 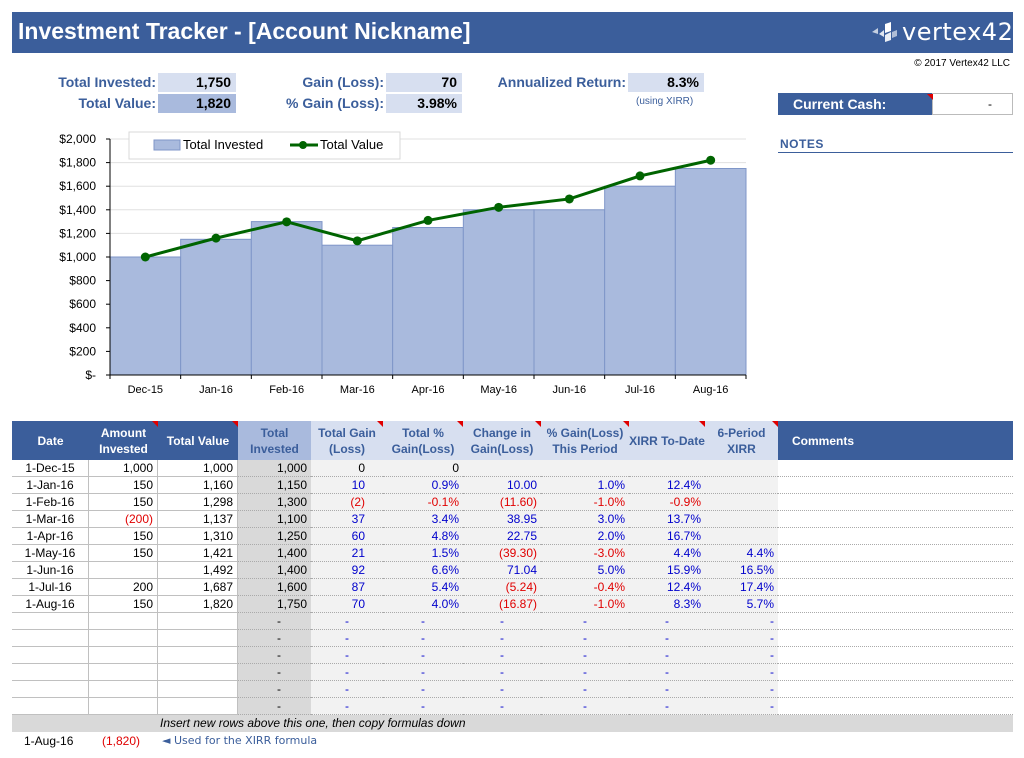 I want to click on cell-total-value: 1,687, so click(x=198, y=587).